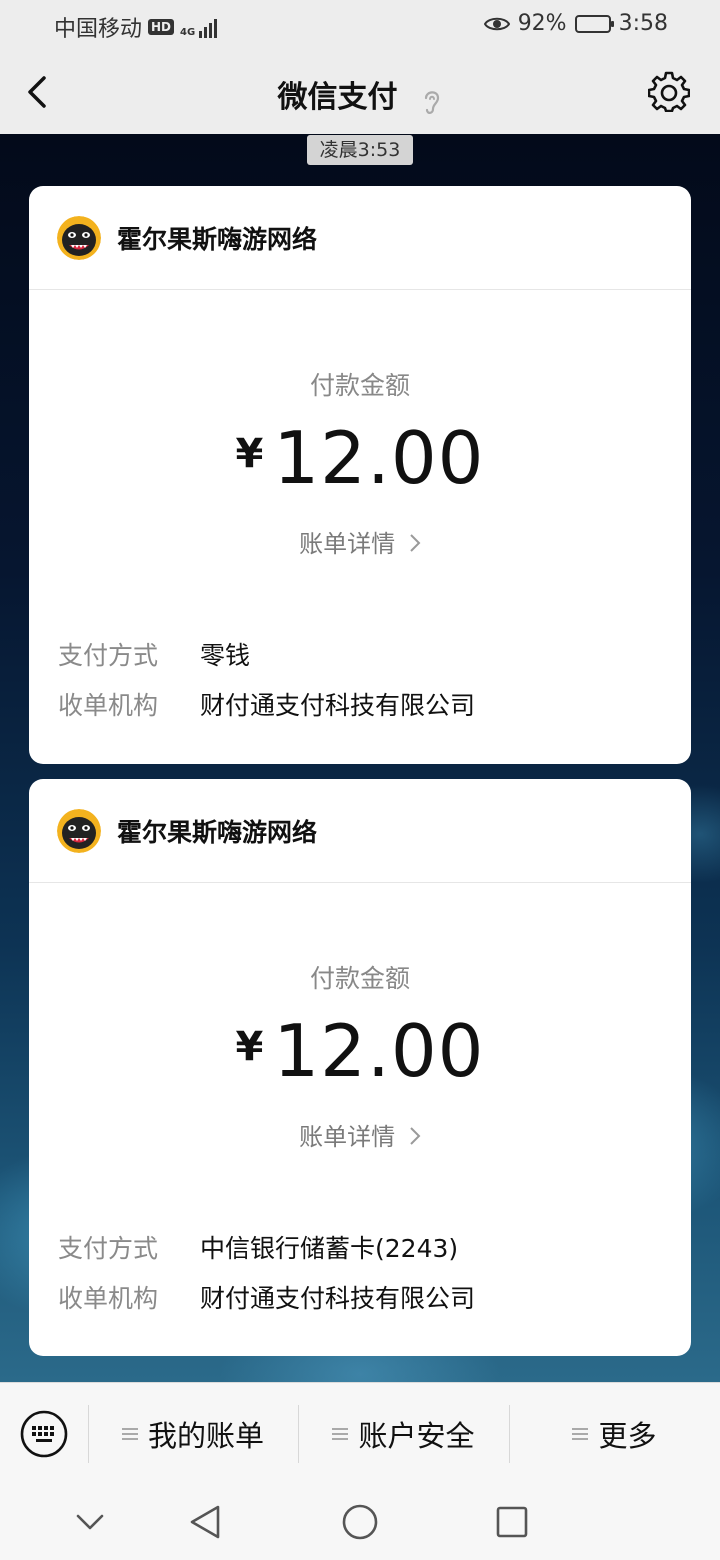 The height and width of the screenshot is (1560, 720). Describe the element at coordinates (337, 97) in the screenshot. I see `page-title: 微信支付` at that location.